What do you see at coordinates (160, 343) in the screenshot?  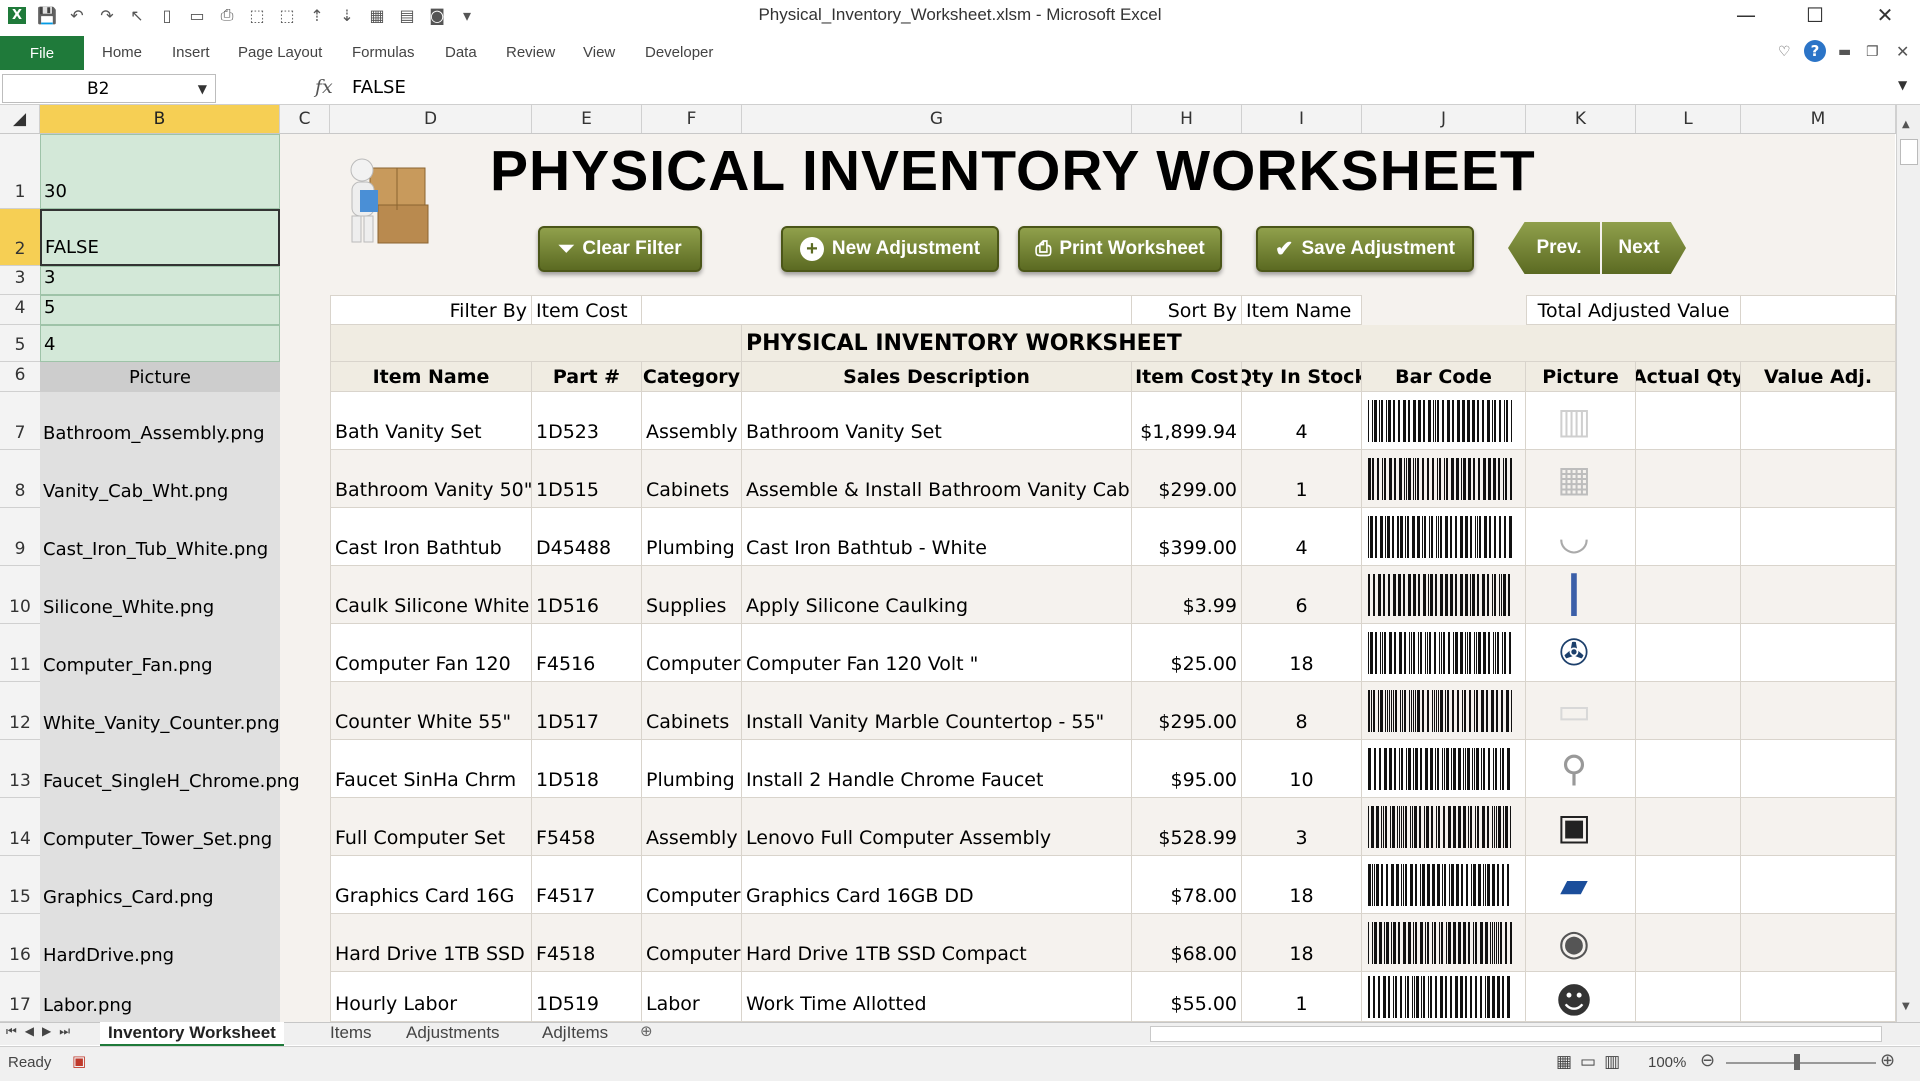 I see `cell-b5: 4` at bounding box center [160, 343].